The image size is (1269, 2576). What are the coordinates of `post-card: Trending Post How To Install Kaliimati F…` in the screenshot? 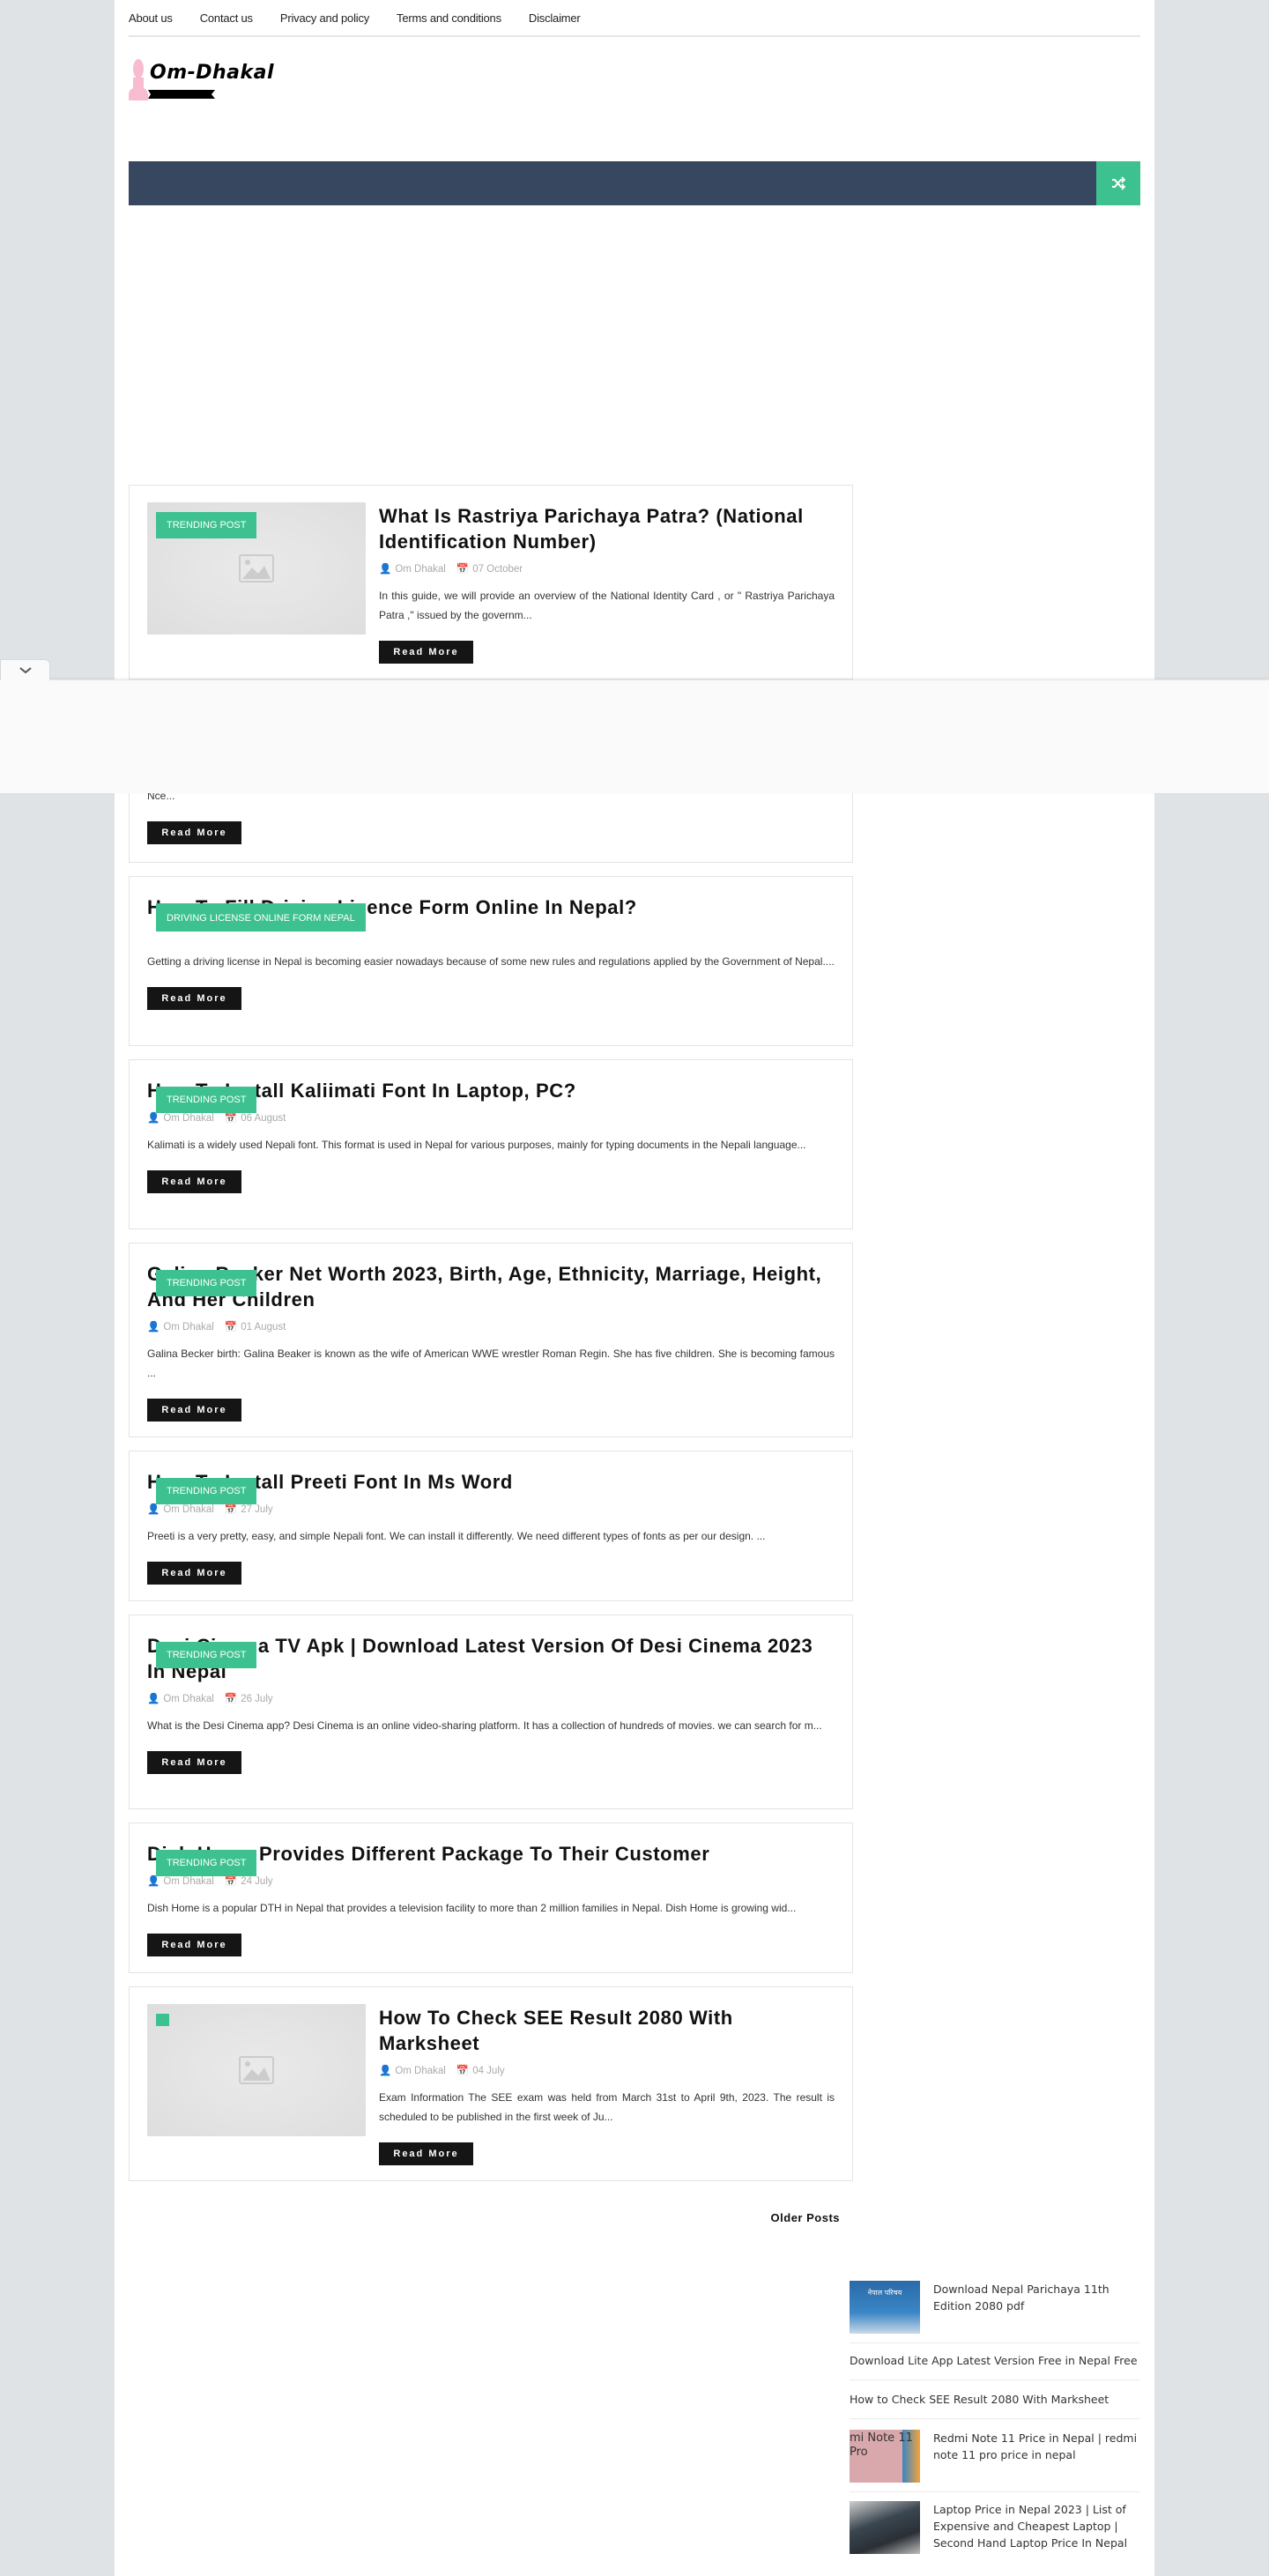 It's located at (491, 1144).